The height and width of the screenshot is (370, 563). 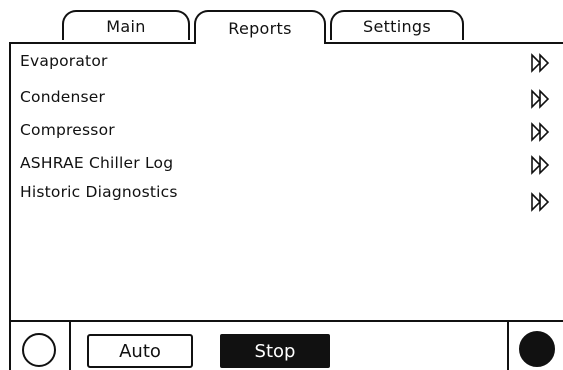 I want to click on status-indicator-on-icon, so click(x=537, y=349).